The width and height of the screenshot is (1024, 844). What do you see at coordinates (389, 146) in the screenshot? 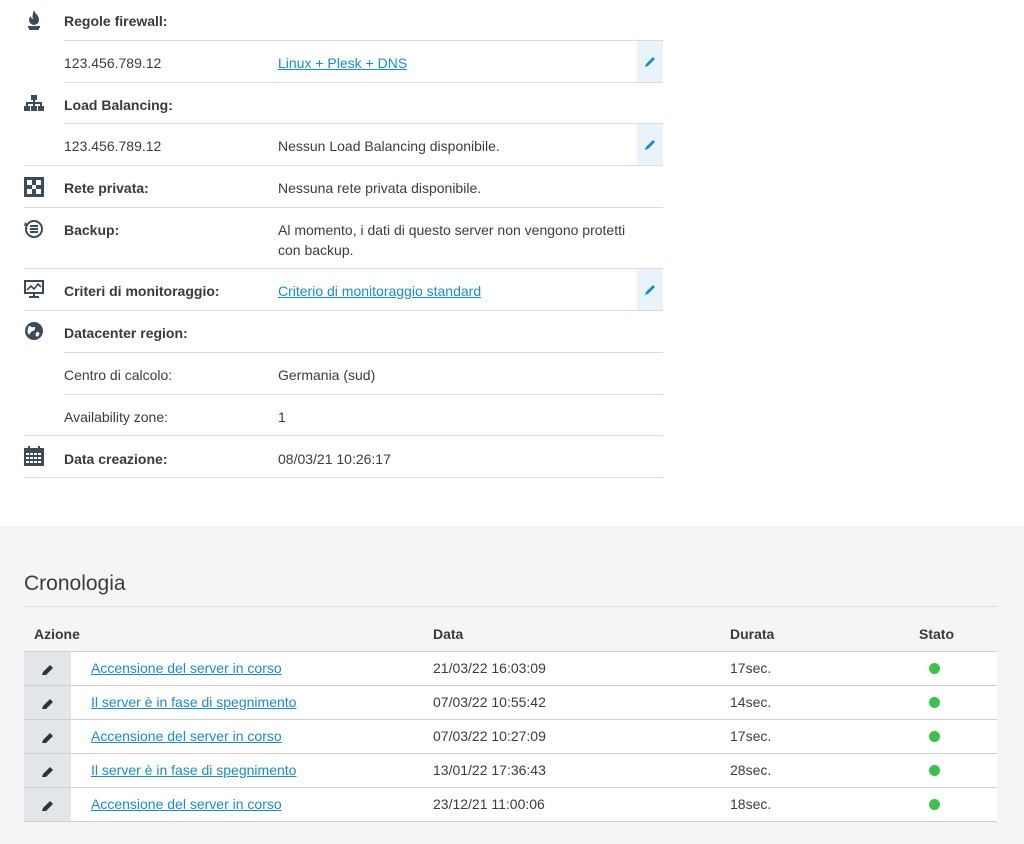
I see `load-balancing-value: Nessun Load Balancing disponibile.` at bounding box center [389, 146].